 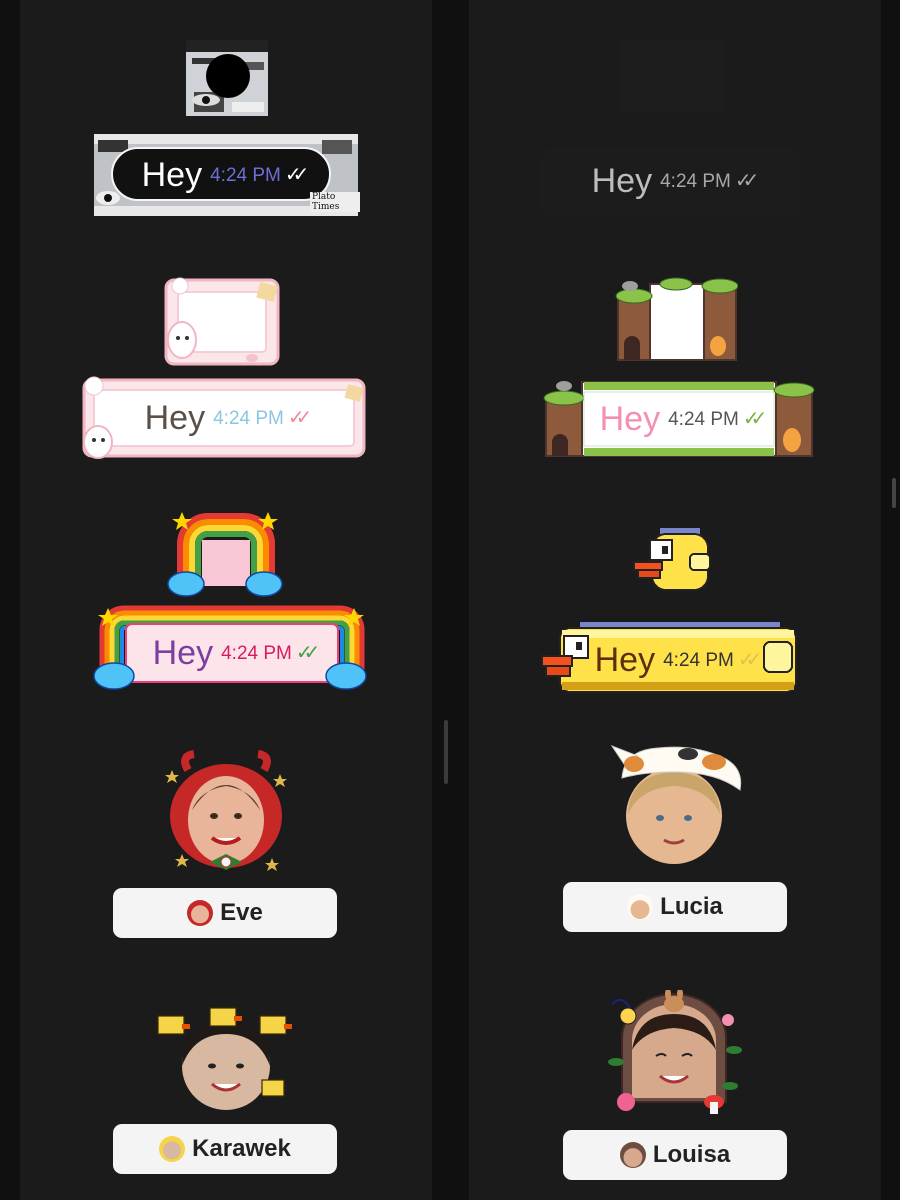 What do you see at coordinates (241, 1148) in the screenshot?
I see `profile-name: Karawek` at bounding box center [241, 1148].